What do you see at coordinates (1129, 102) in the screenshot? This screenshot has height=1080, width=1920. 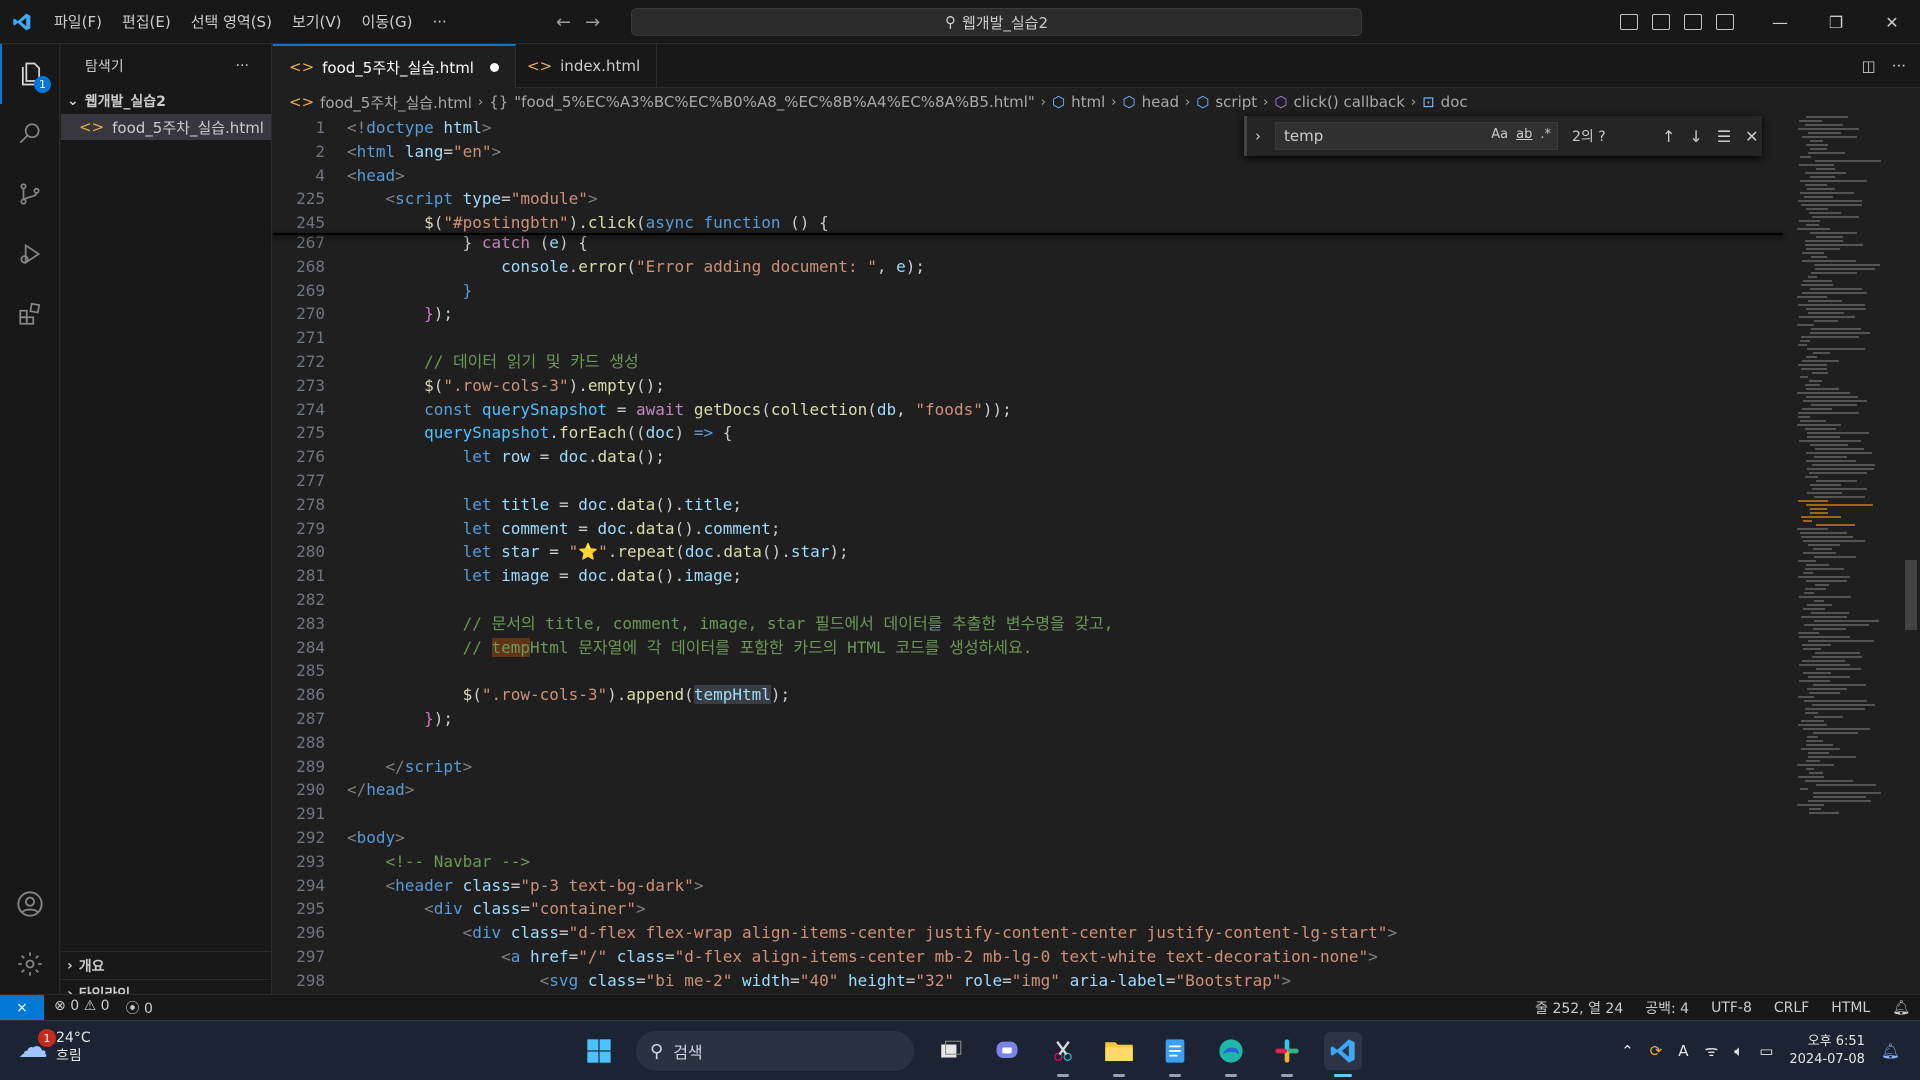 I see `element-icon: ⬡` at bounding box center [1129, 102].